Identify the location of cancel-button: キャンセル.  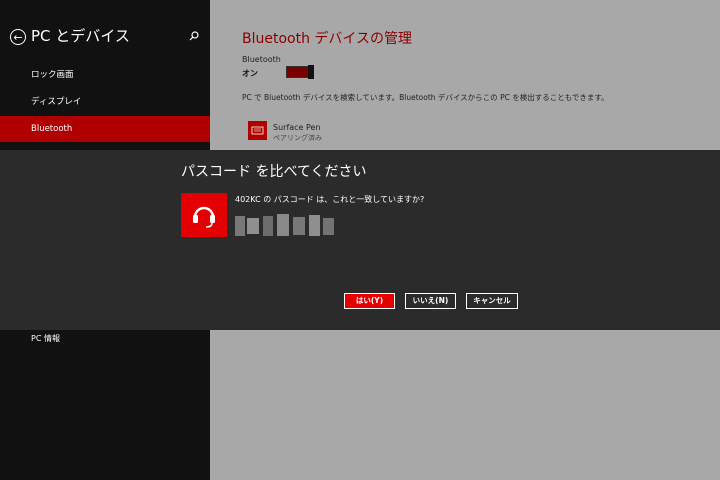
(492, 301).